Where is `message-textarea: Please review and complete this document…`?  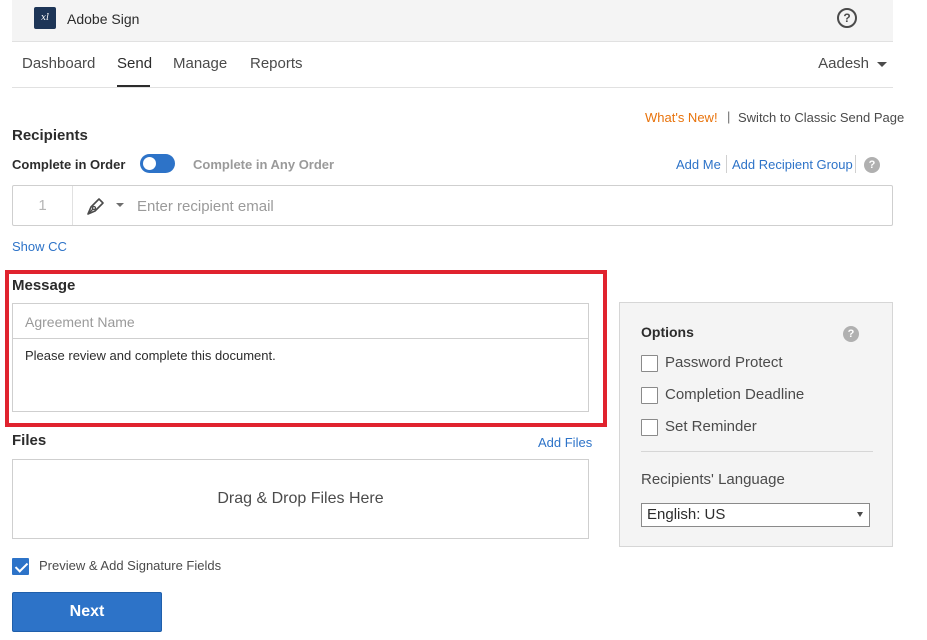 message-textarea: Please review and complete this document… is located at coordinates (300, 375).